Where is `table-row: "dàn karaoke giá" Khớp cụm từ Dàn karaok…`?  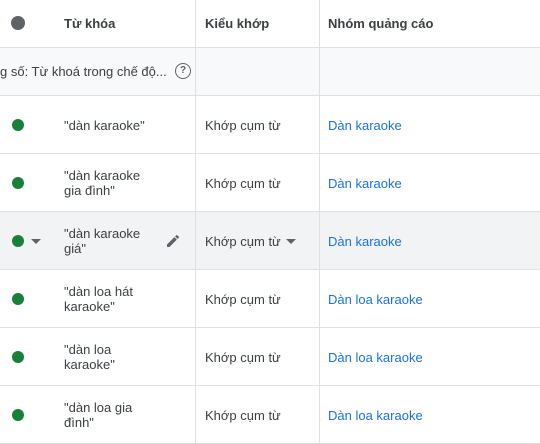
table-row: "dàn karaoke giá" Khớp cụm từ Dàn karaok… is located at coordinates (270, 241).